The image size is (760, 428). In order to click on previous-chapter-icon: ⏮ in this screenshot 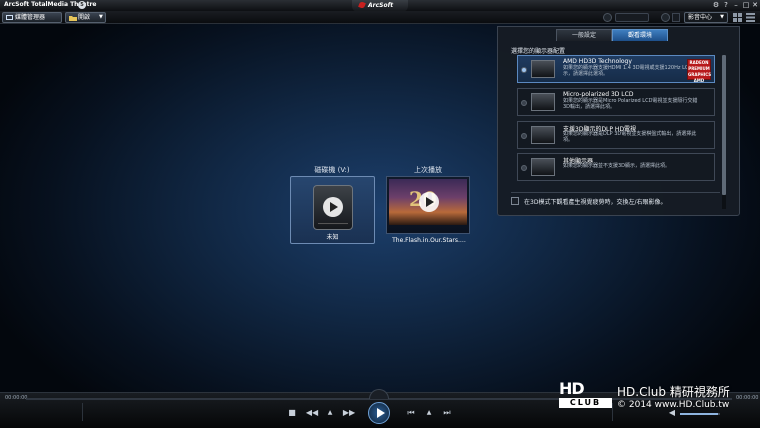, I will do `click(411, 413)`.